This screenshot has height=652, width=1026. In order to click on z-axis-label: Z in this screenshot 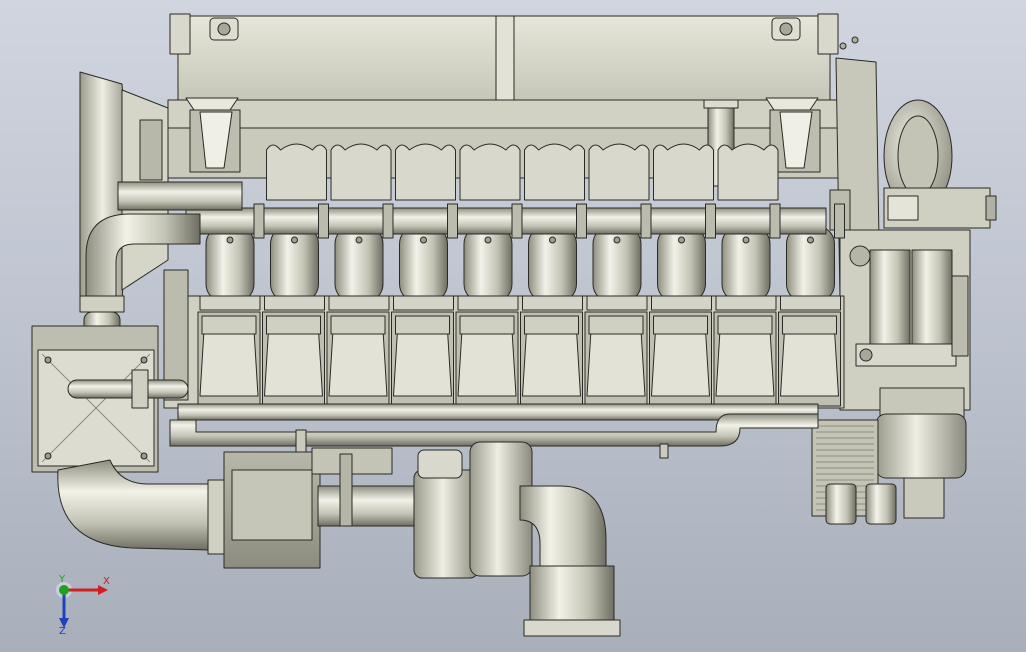, I will do `click(62, 631)`.